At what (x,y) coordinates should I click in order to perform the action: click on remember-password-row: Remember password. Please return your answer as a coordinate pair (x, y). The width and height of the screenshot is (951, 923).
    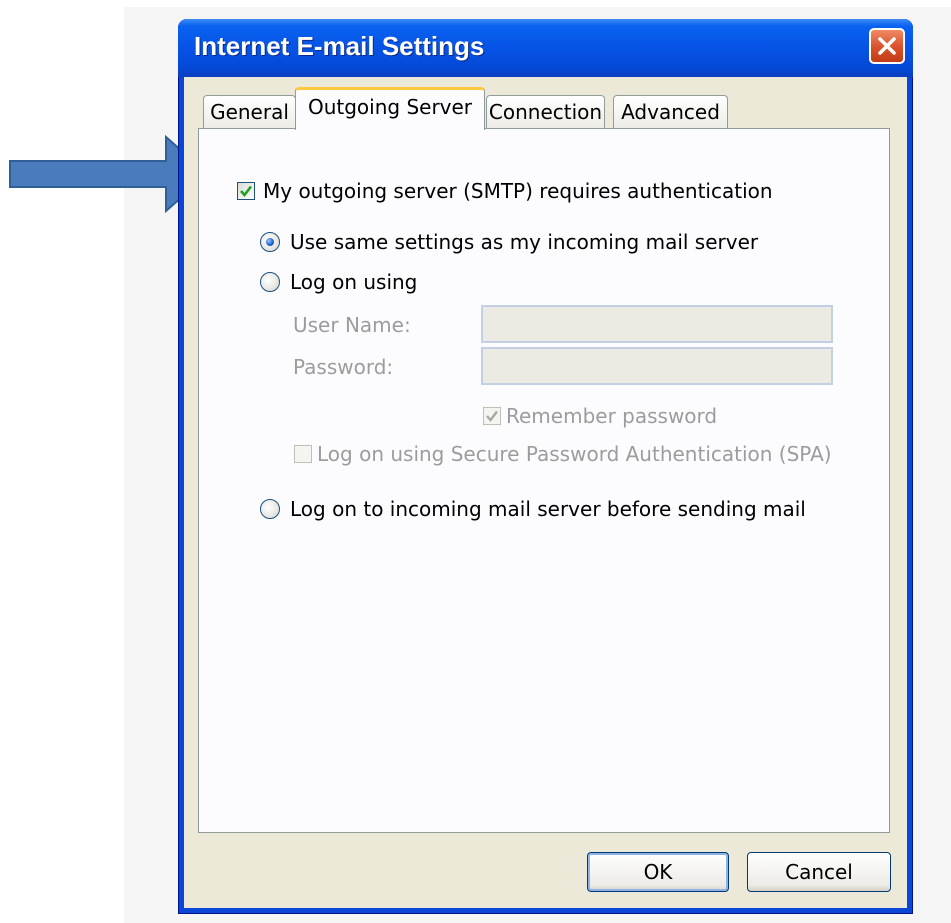
    Looking at the image, I should click on (600, 416).